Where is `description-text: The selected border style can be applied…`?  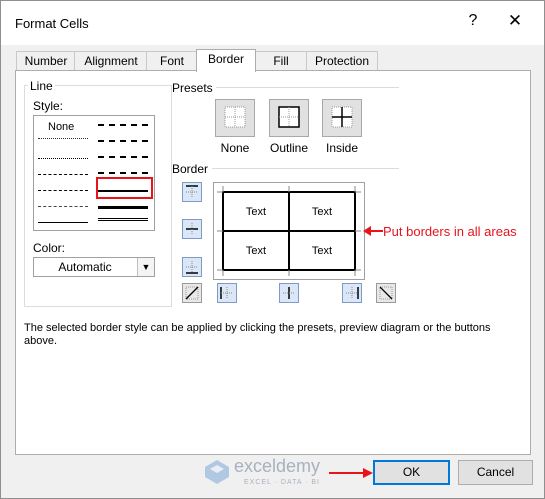
description-text: The selected border style can be applied… is located at coordinates (257, 334).